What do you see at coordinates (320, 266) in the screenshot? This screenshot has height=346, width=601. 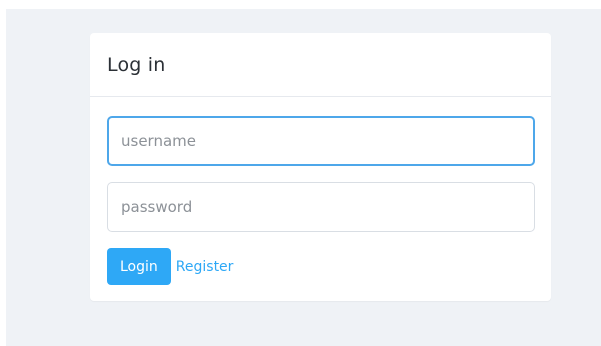 I see `form-actions: Login Register` at bounding box center [320, 266].